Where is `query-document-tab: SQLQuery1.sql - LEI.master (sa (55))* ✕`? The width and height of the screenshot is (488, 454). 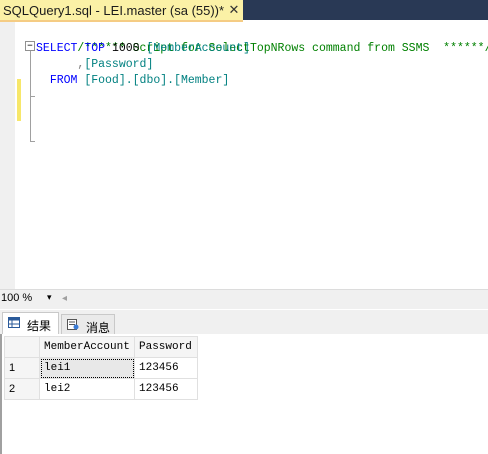
query-document-tab: SQLQuery1.sql - LEI.master (sa (55))* ✕ is located at coordinates (121, 11).